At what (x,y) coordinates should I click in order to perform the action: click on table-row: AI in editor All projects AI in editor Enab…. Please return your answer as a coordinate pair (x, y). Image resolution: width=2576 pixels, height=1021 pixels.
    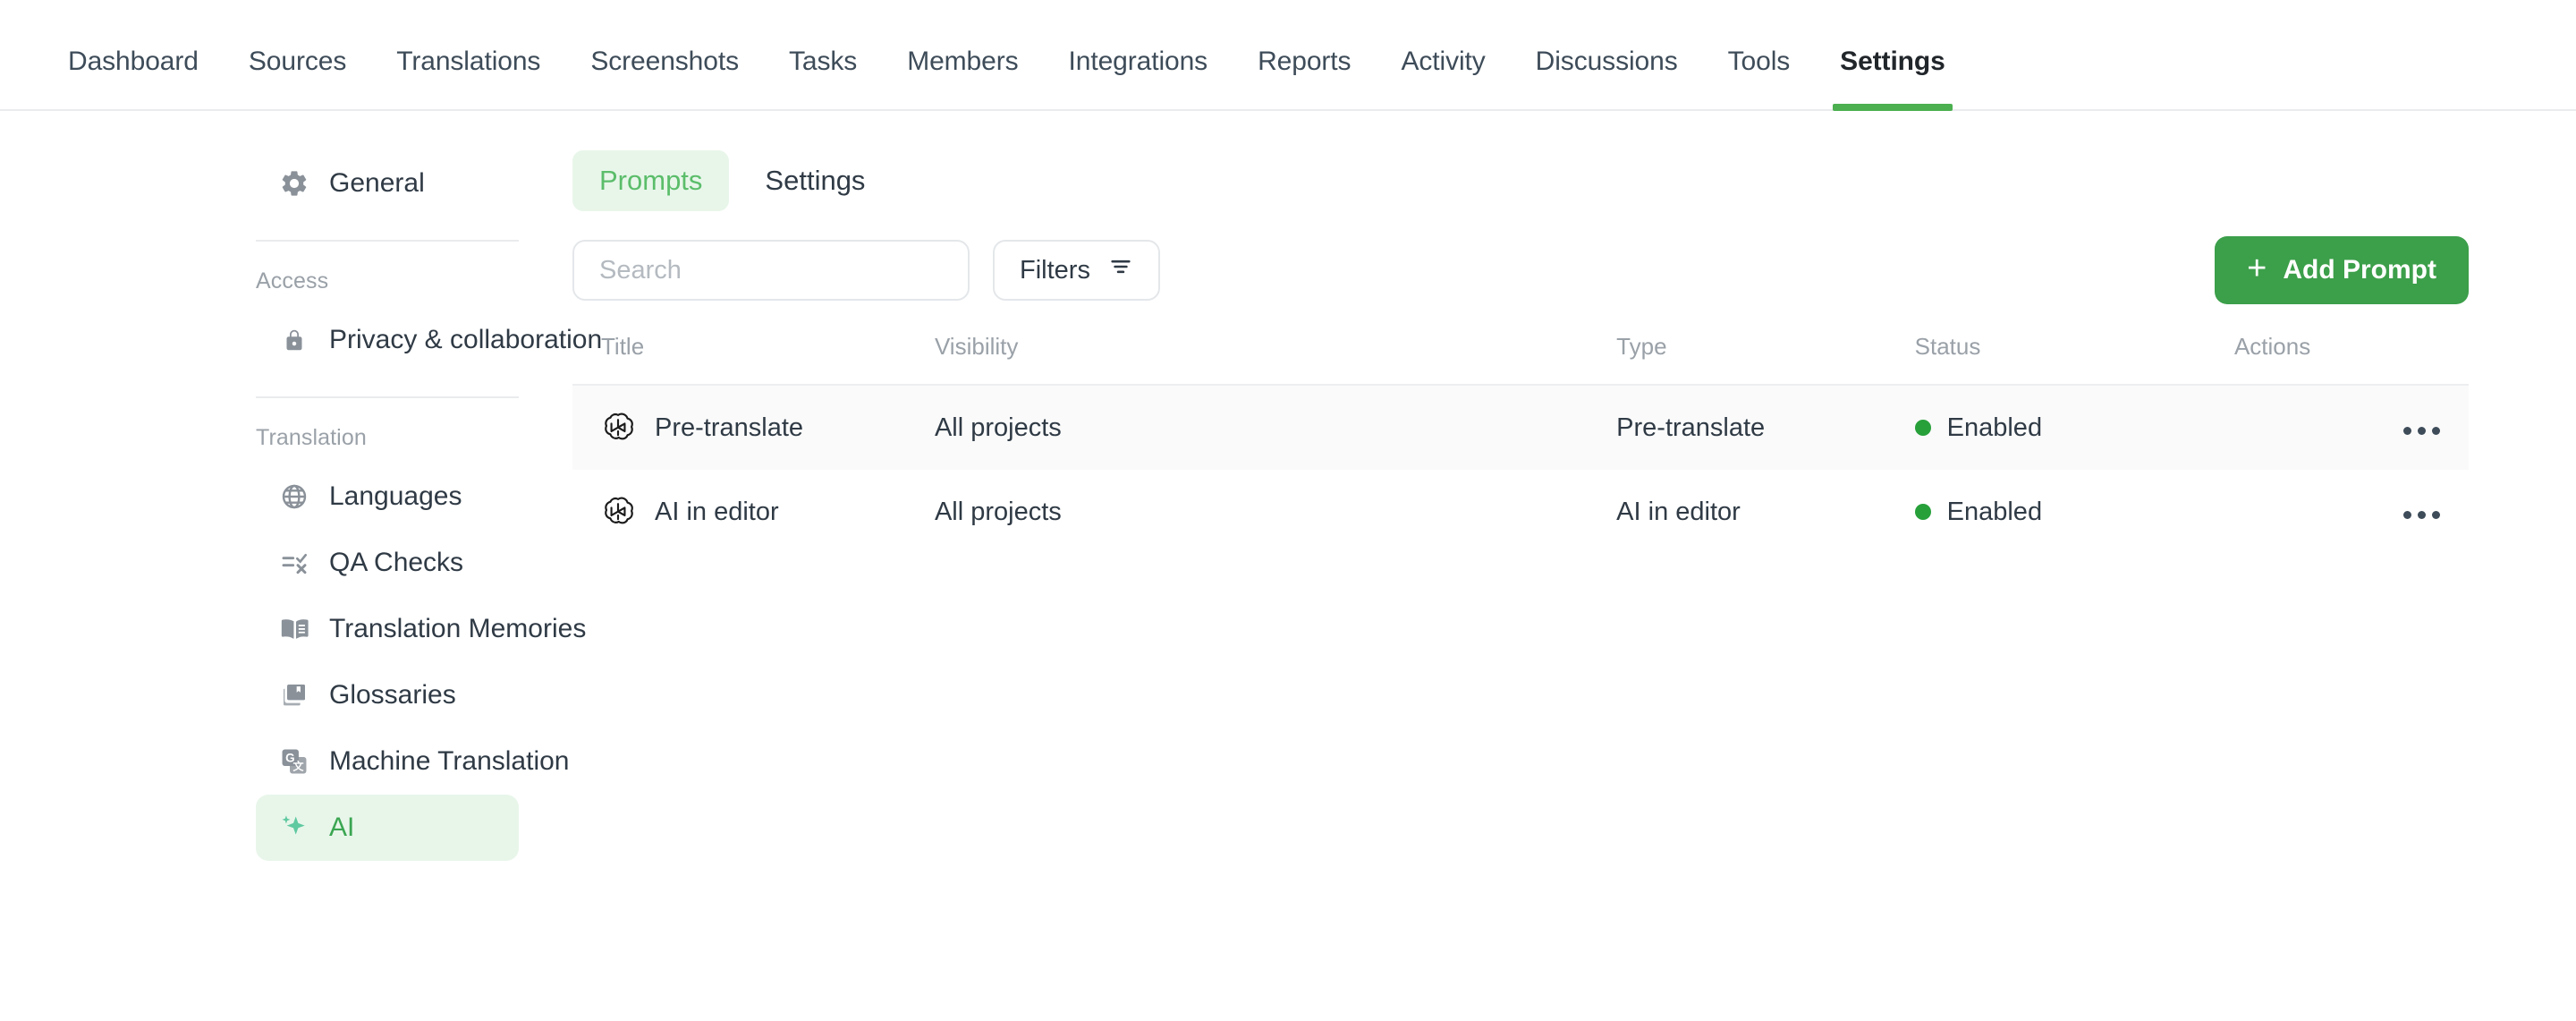
    Looking at the image, I should click on (1520, 512).